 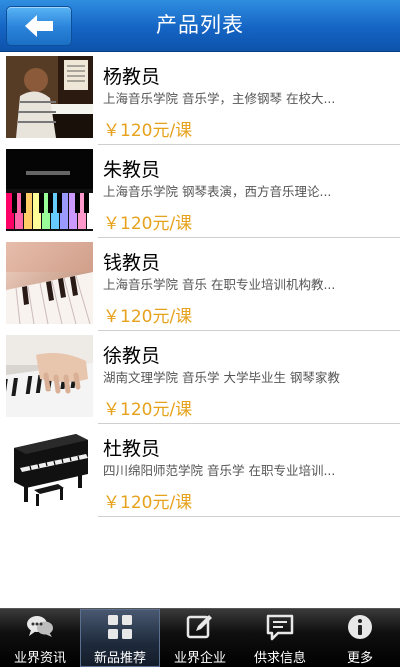 What do you see at coordinates (359, 658) in the screenshot?
I see `tab-label: 更多` at bounding box center [359, 658].